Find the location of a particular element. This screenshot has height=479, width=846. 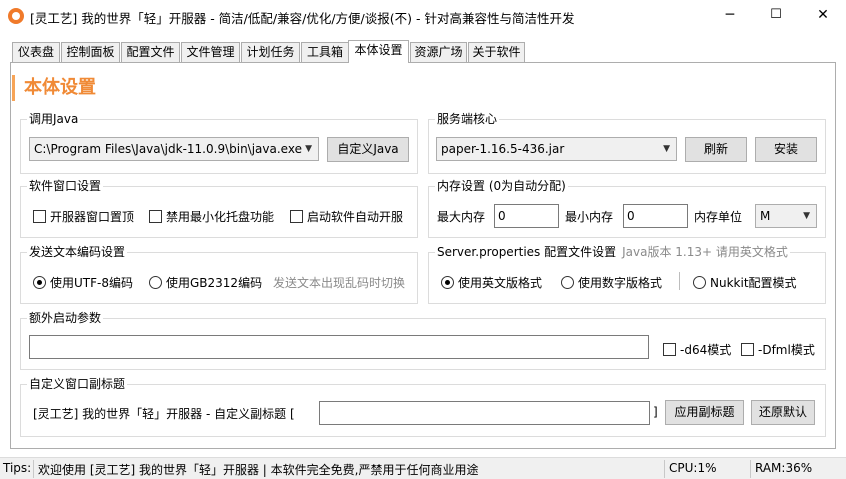

cpu-usage: CPU:1% is located at coordinates (693, 468).